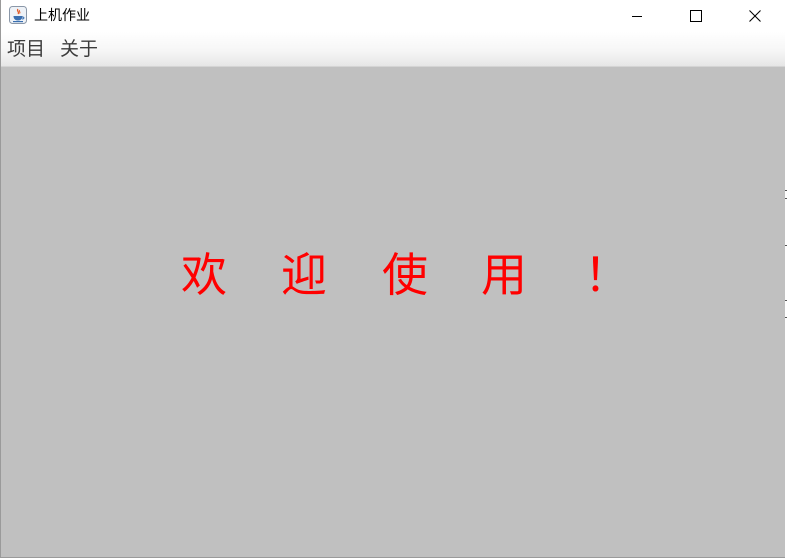 This screenshot has width=787, height=559. I want to click on close-button, so click(755, 15).